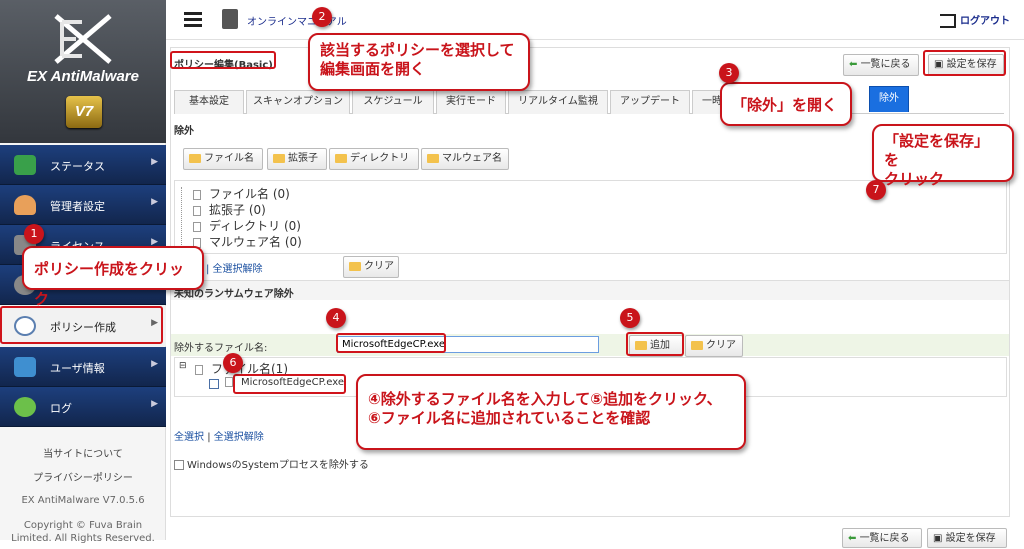 Image resolution: width=1024 pixels, height=549 pixels. Describe the element at coordinates (233, 363) in the screenshot. I see `step-number: 6` at that location.